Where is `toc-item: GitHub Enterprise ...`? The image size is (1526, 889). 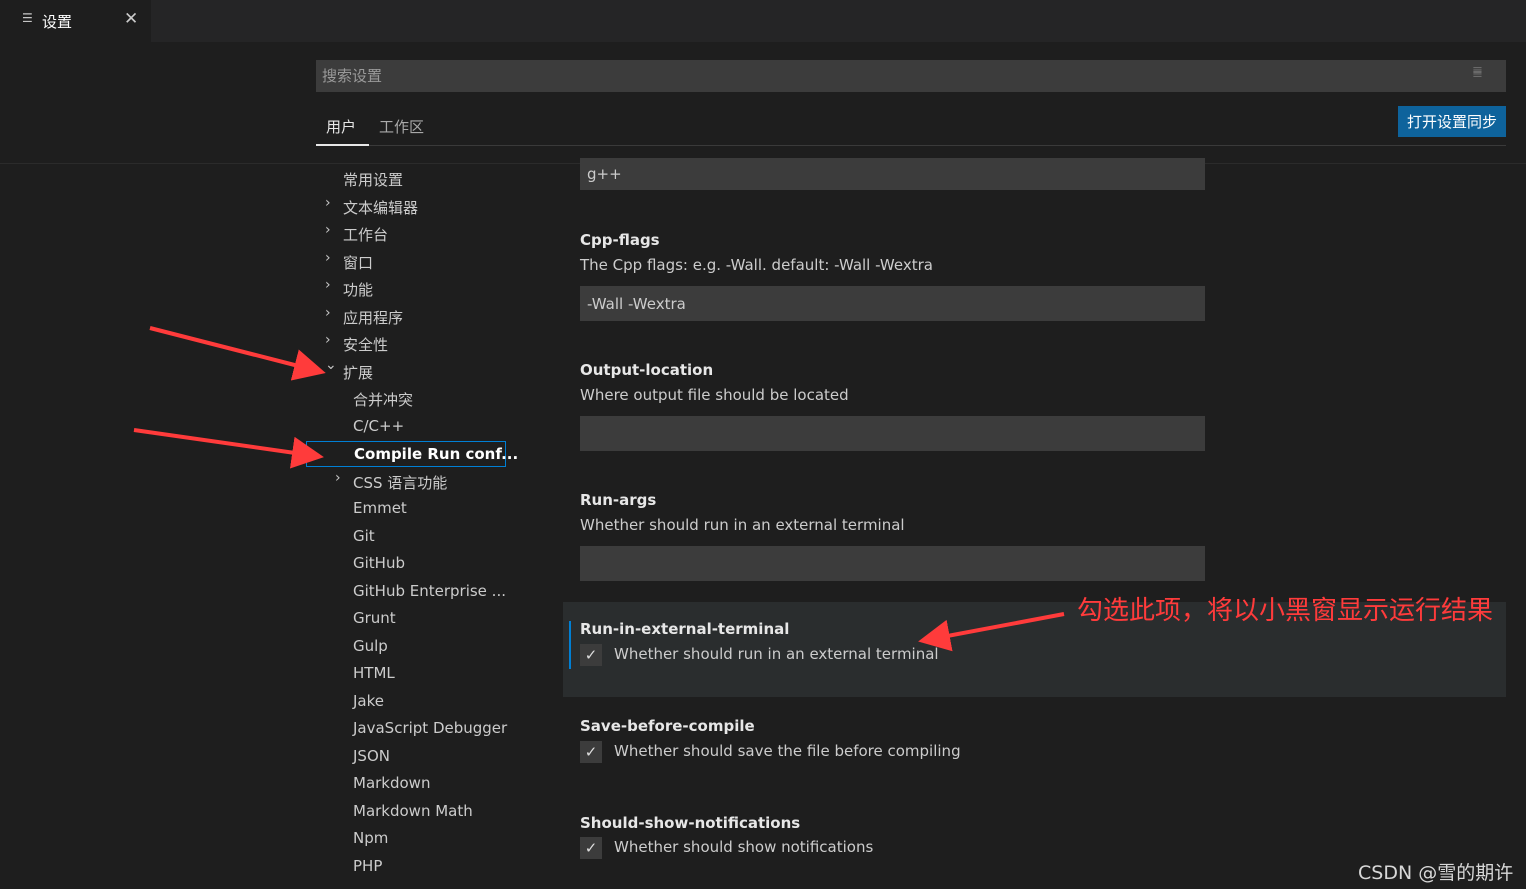
toc-item: GitHub Enterprise ... is located at coordinates (411, 592).